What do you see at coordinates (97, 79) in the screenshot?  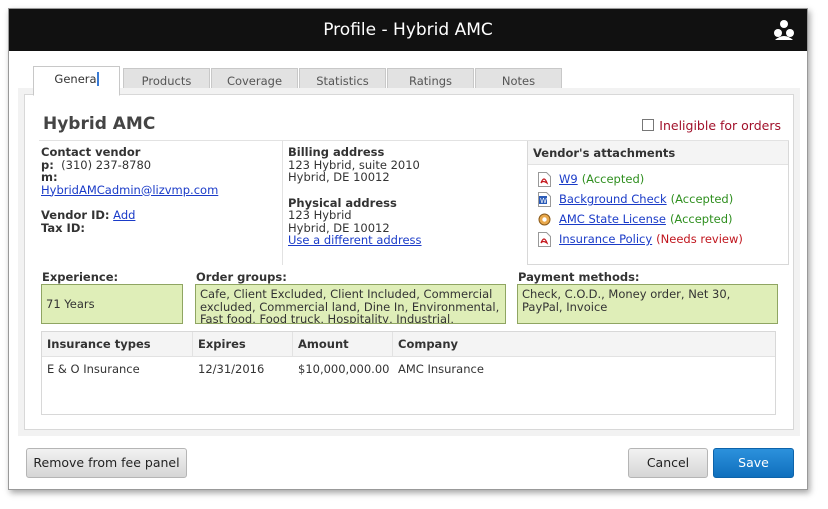 I see `text-cursor` at bounding box center [97, 79].